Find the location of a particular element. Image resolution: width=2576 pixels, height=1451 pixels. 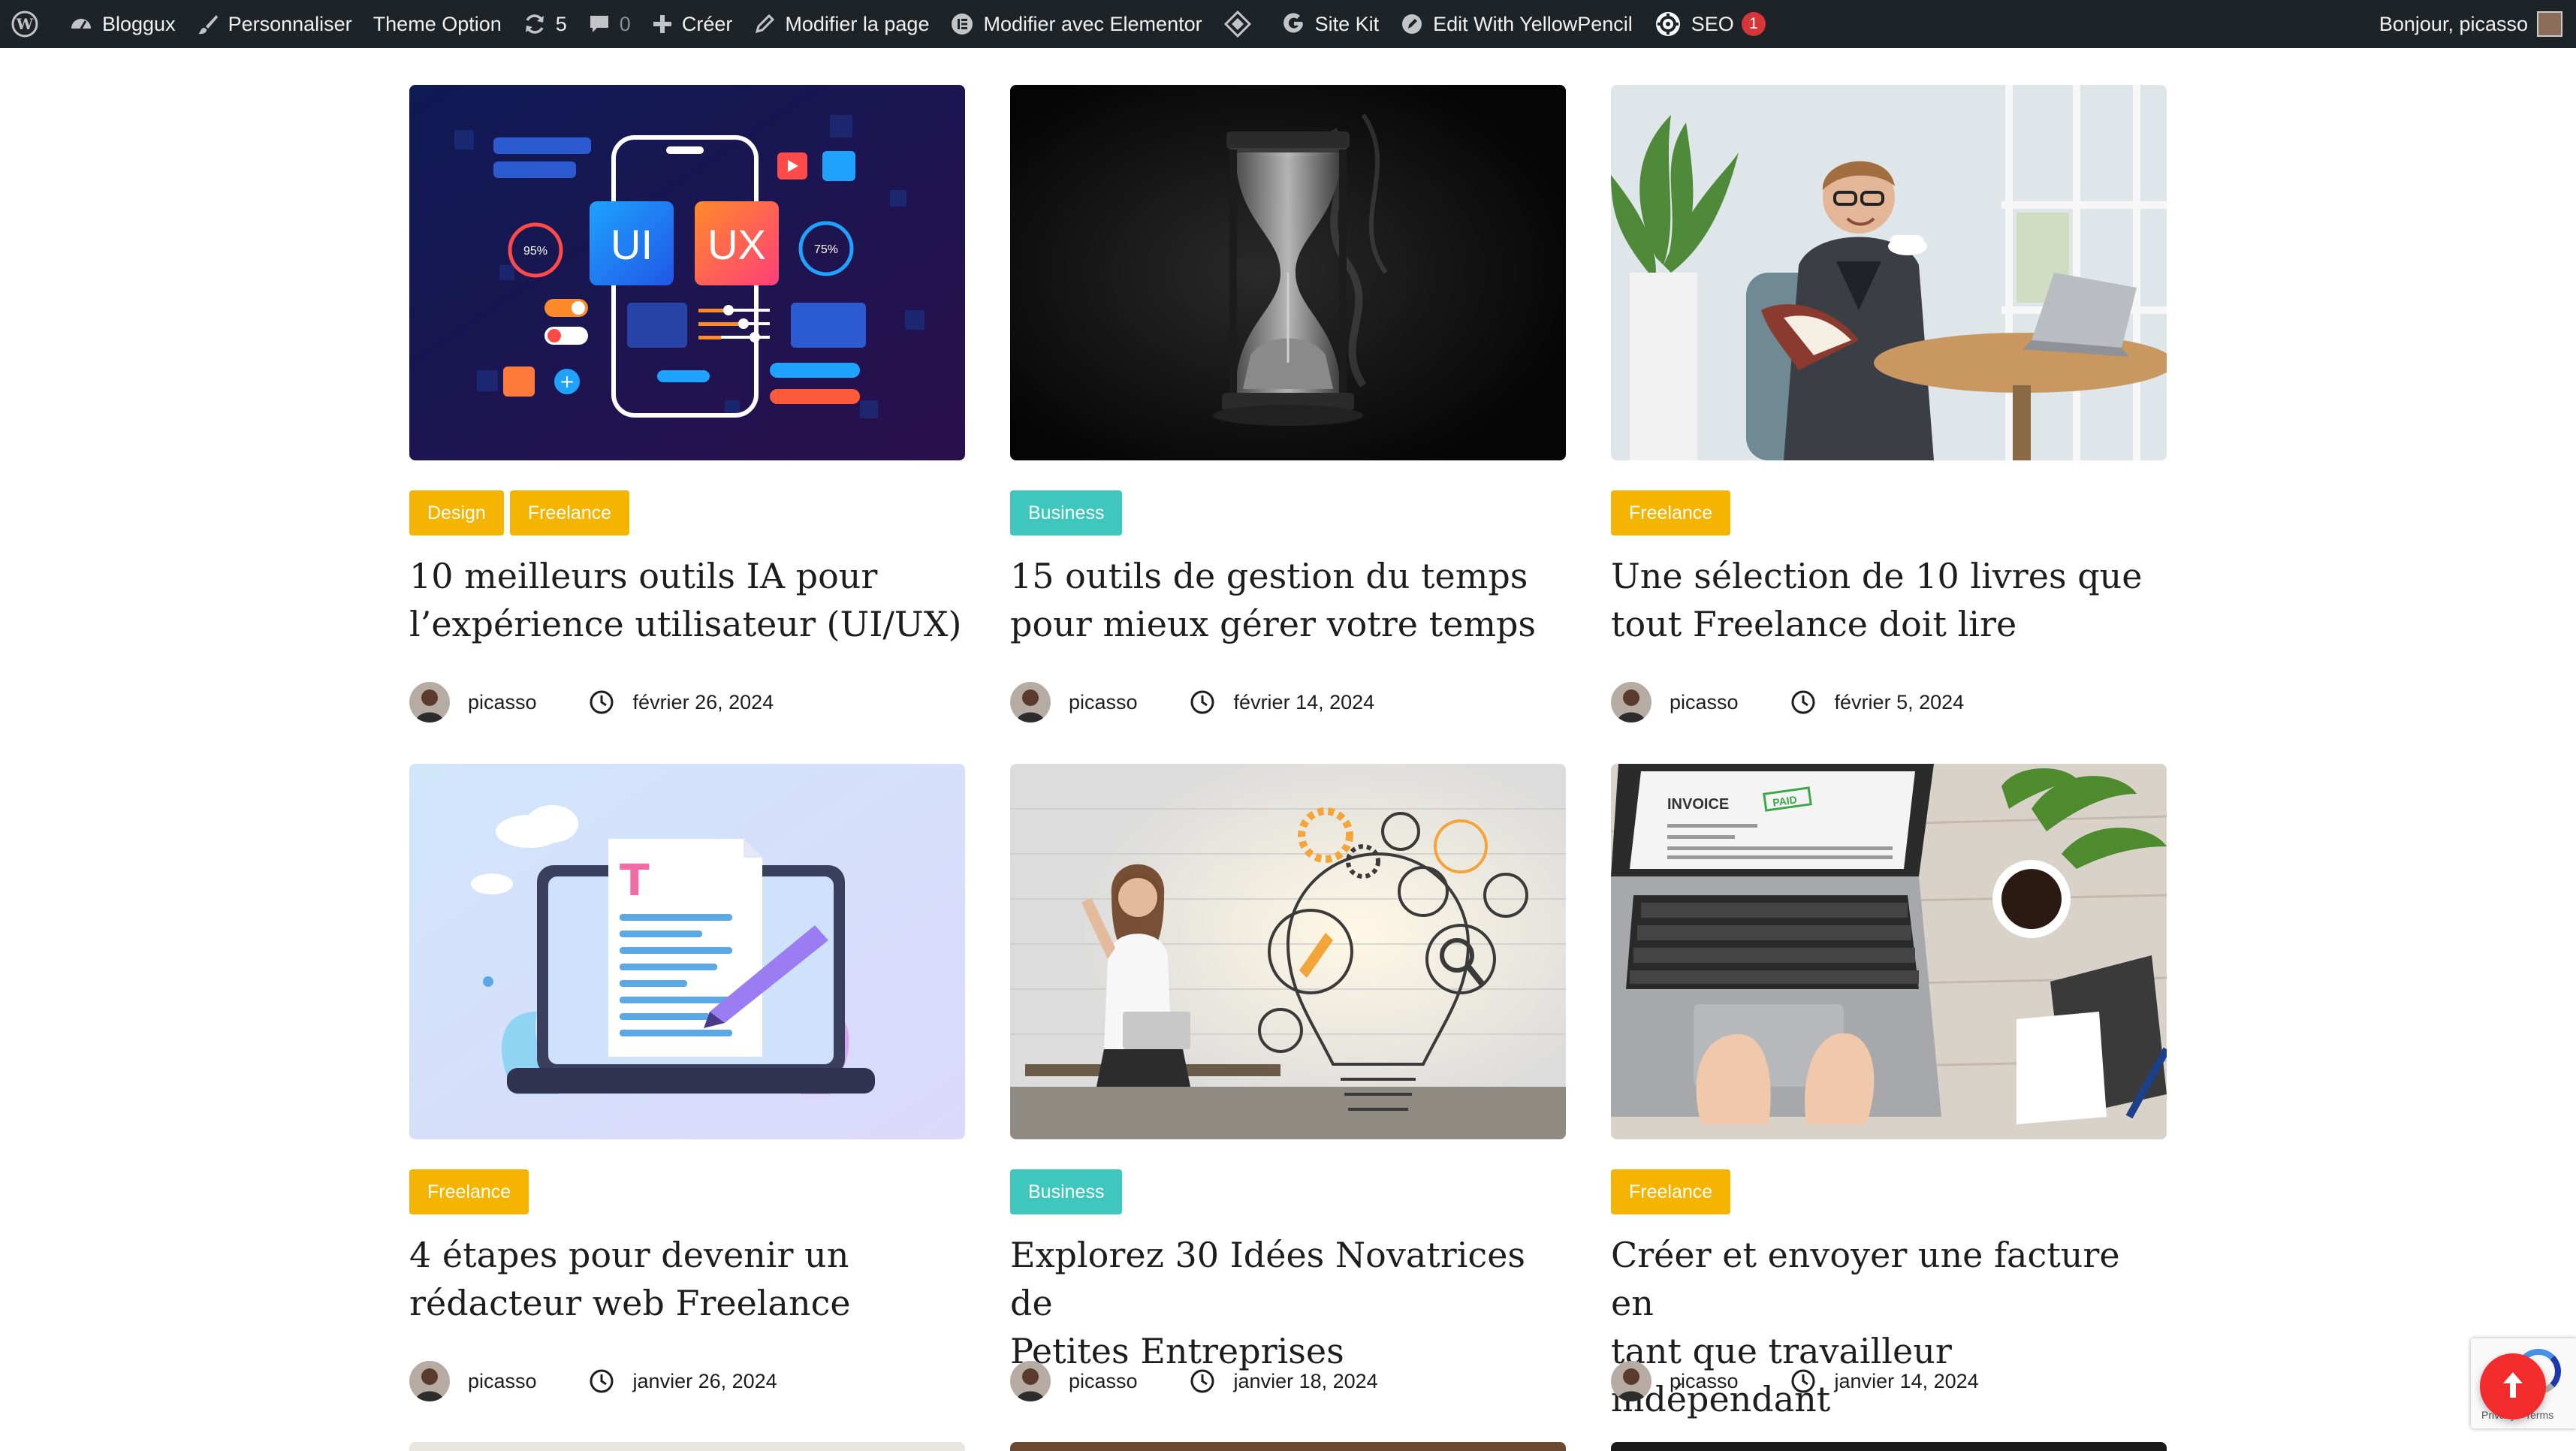

diamond-tool-link is located at coordinates (1242, 24).